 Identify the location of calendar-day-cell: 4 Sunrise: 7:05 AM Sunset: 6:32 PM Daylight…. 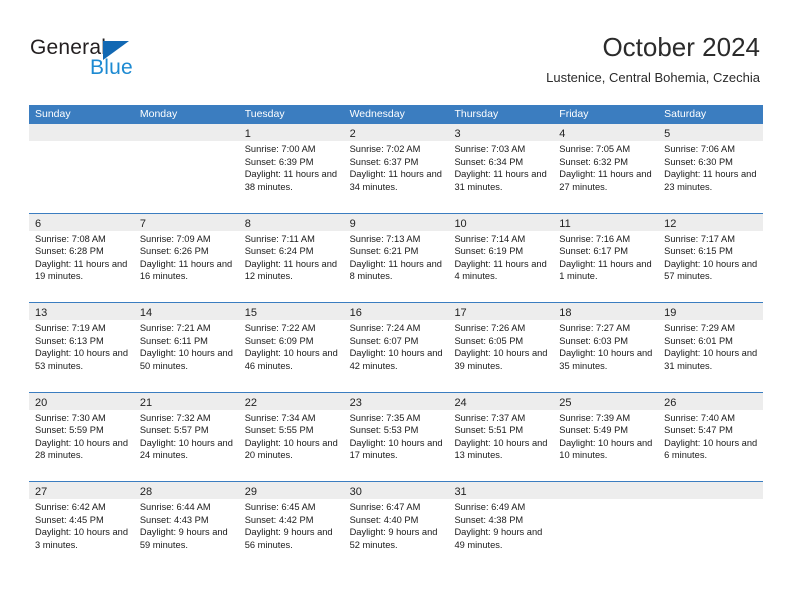
(606, 168).